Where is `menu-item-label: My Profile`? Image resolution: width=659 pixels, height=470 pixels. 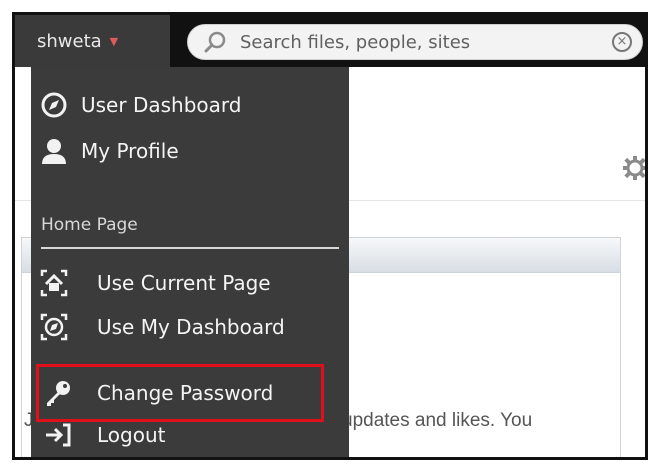
menu-item-label: My Profile is located at coordinates (130, 151).